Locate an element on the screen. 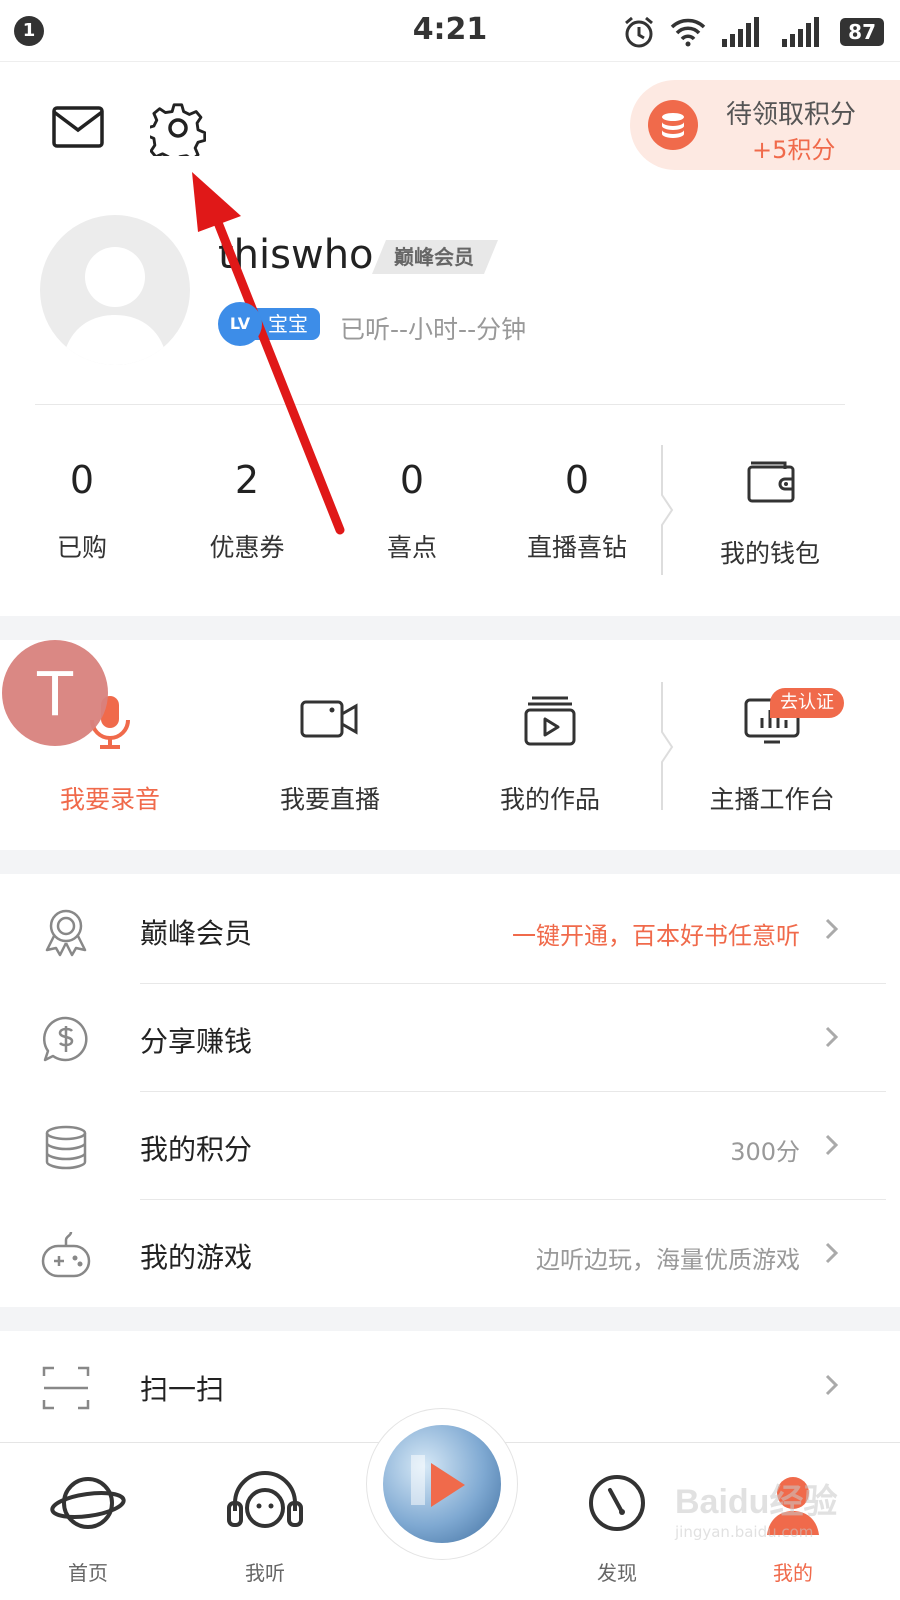 Image resolution: width=900 pixels, height=1600 pixels. battery-indicator: 87 is located at coordinates (862, 32).